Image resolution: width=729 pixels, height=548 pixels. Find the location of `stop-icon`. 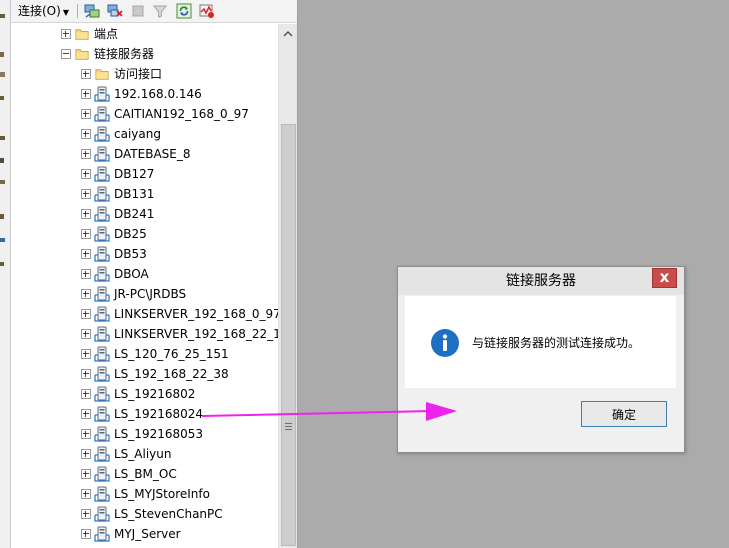

stop-icon is located at coordinates (138, 11).